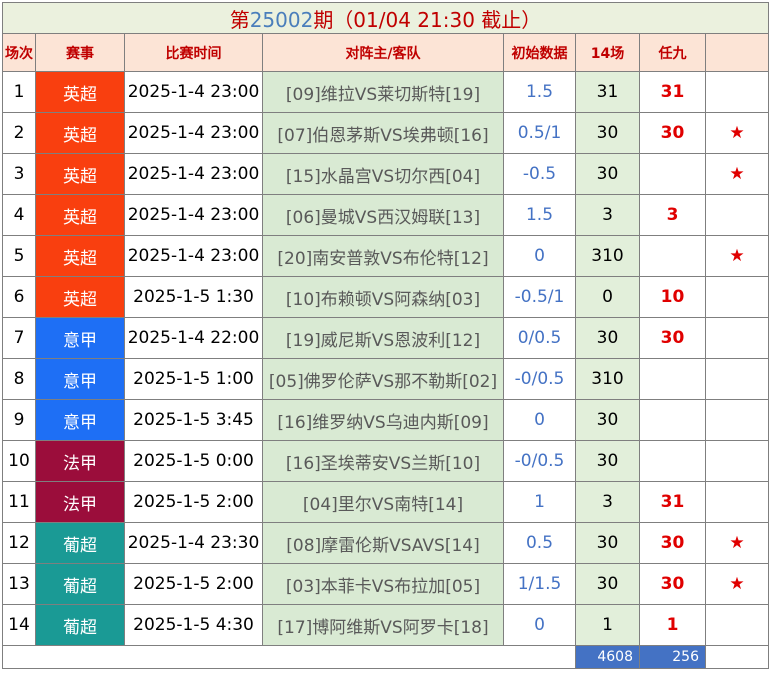  I want to click on match-teams: [09]维拉VS莱切斯特[19], so click(383, 92).